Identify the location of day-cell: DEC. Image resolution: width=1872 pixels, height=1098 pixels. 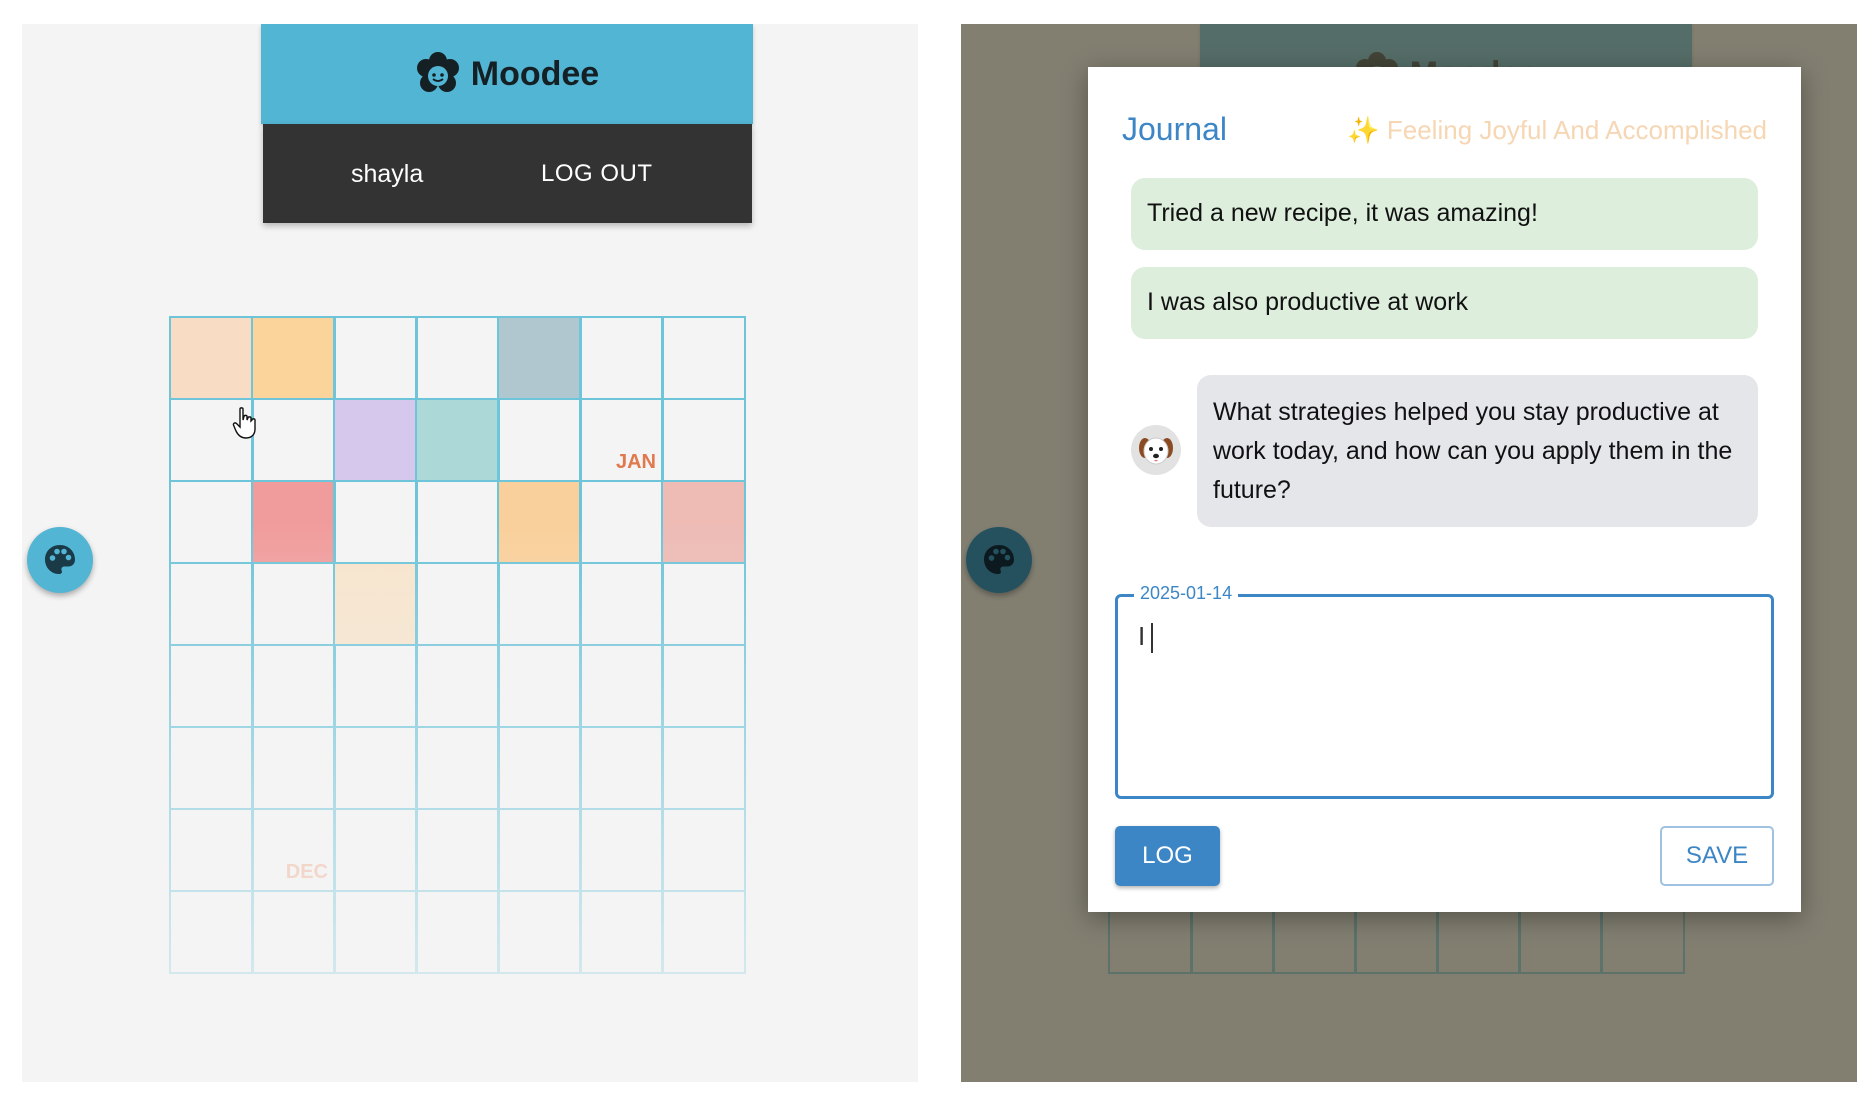
(293, 850).